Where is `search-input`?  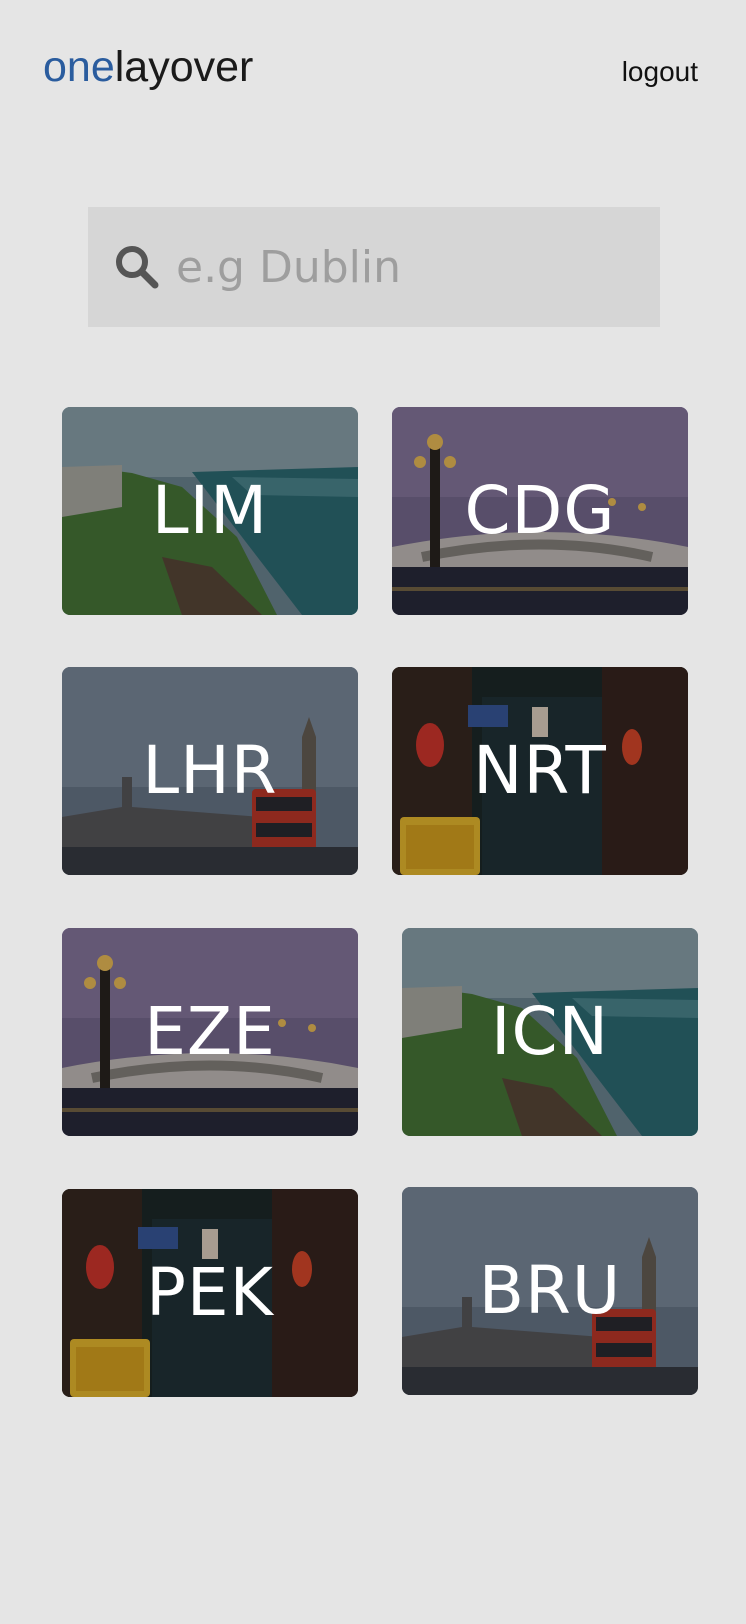
search-input is located at coordinates (406, 267).